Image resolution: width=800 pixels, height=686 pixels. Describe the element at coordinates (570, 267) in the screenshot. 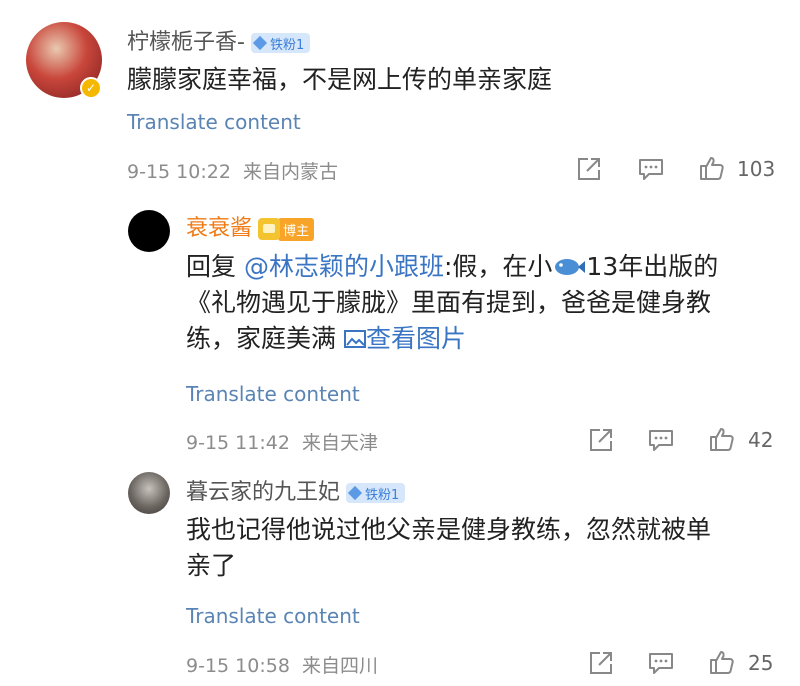

I see `fish-emoji-icon` at that location.